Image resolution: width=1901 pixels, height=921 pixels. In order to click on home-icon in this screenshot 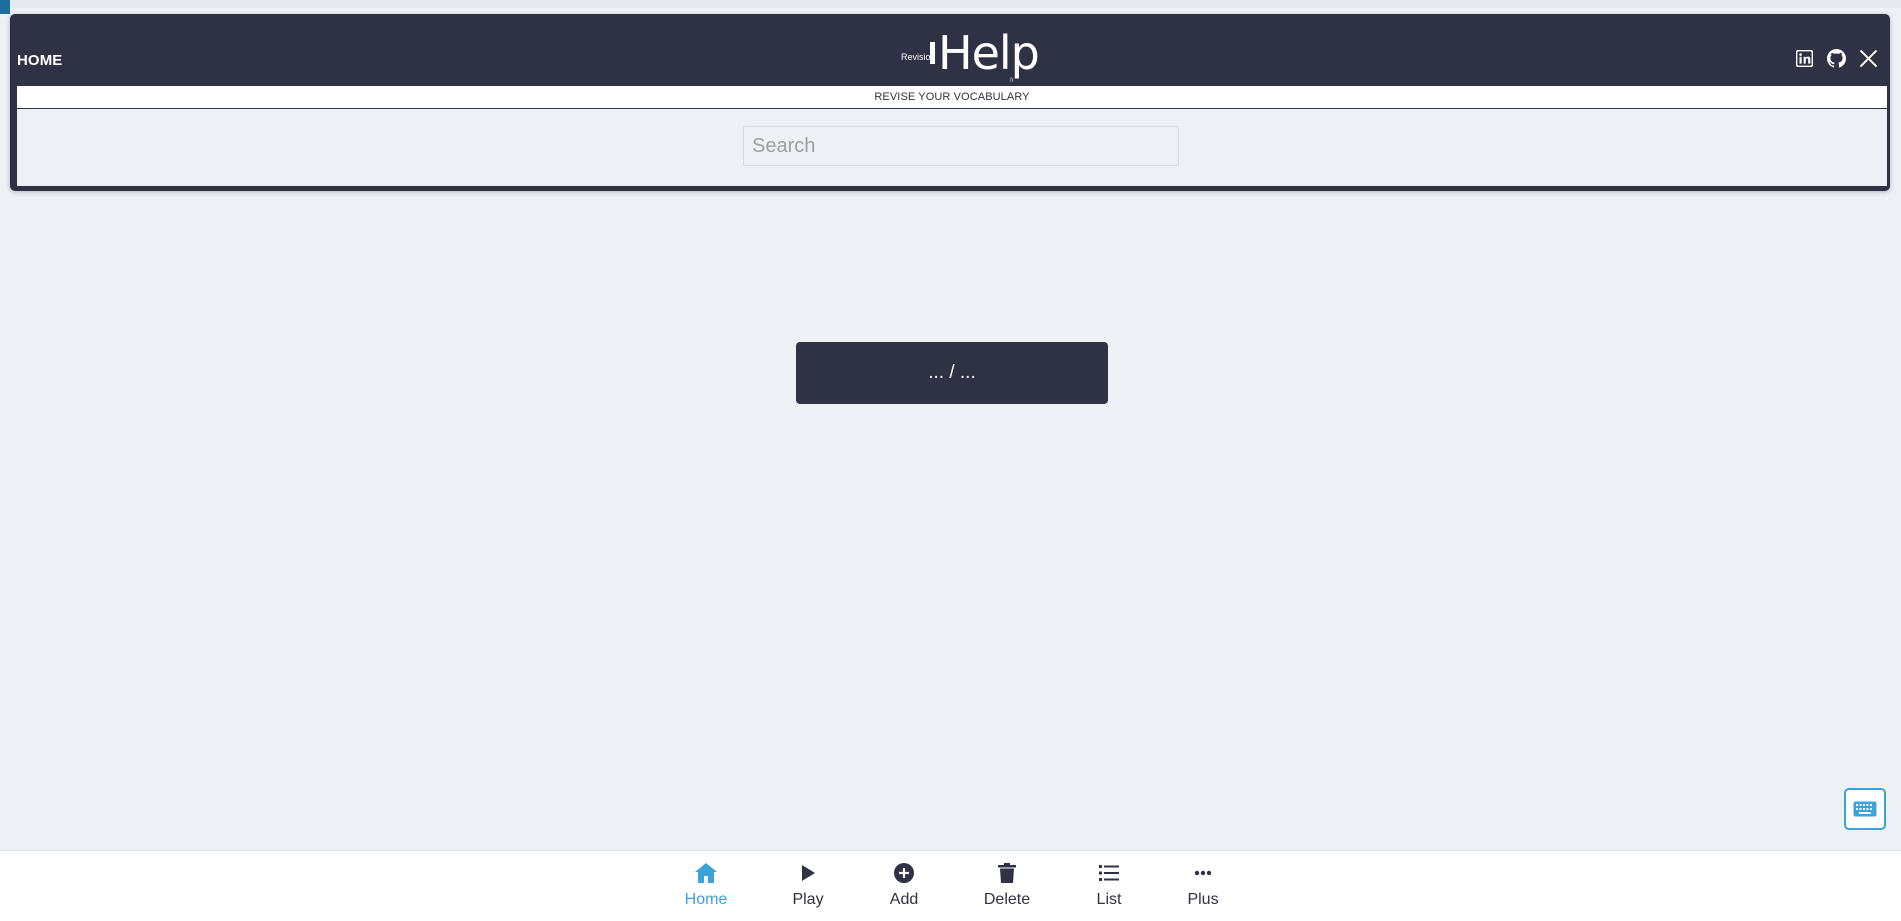, I will do `click(706, 873)`.